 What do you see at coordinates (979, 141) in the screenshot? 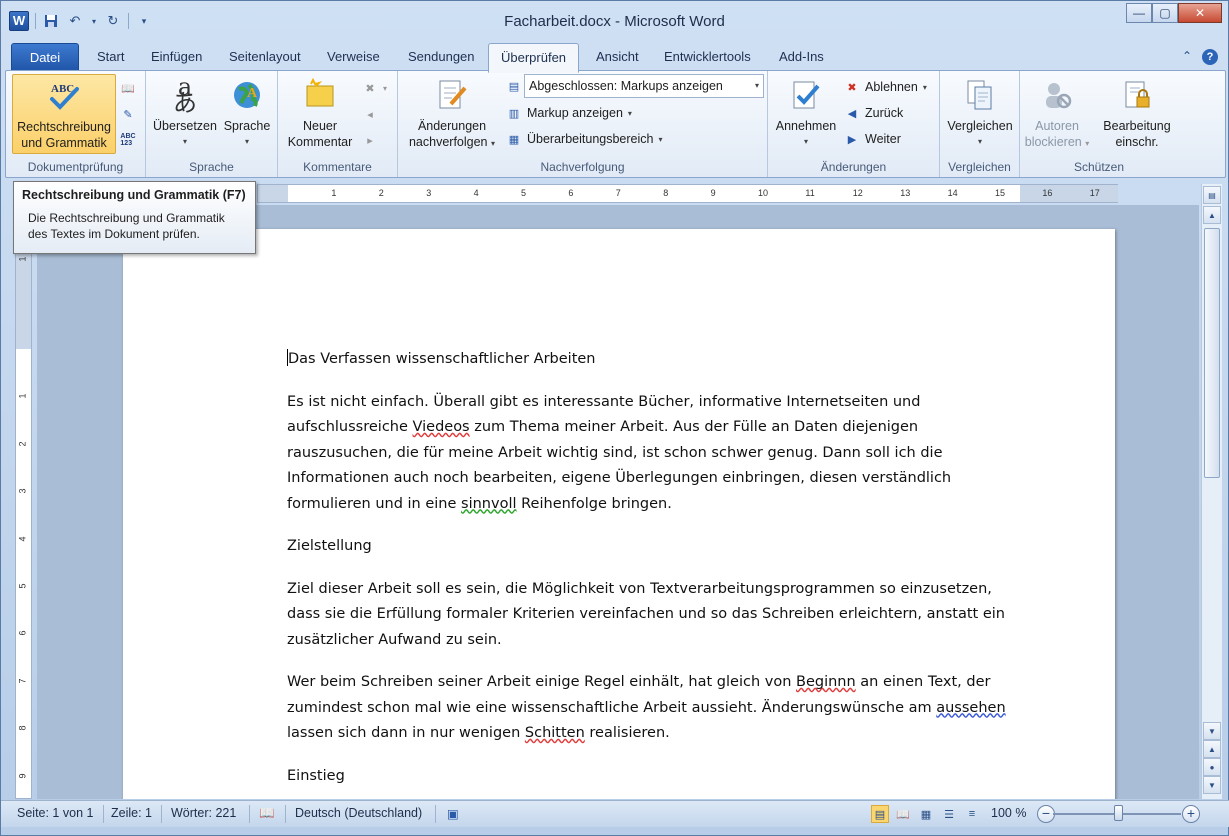
I see `compare-dropdown-icon: ▾` at bounding box center [979, 141].